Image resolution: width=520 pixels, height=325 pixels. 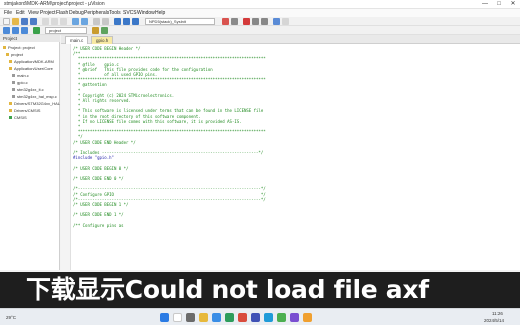 I want to click on keil-icon, so click(x=255, y=317).